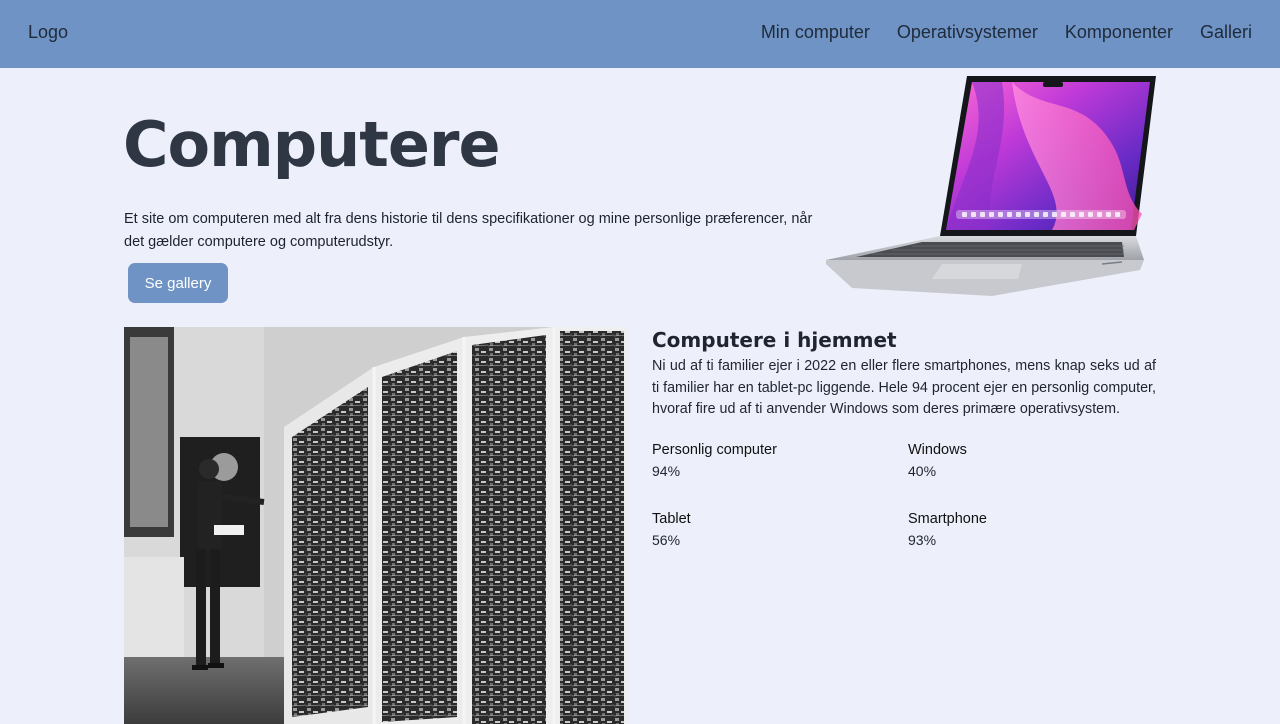  Describe the element at coordinates (774, 340) in the screenshot. I see `section-title: Computere i hjemmet` at that location.